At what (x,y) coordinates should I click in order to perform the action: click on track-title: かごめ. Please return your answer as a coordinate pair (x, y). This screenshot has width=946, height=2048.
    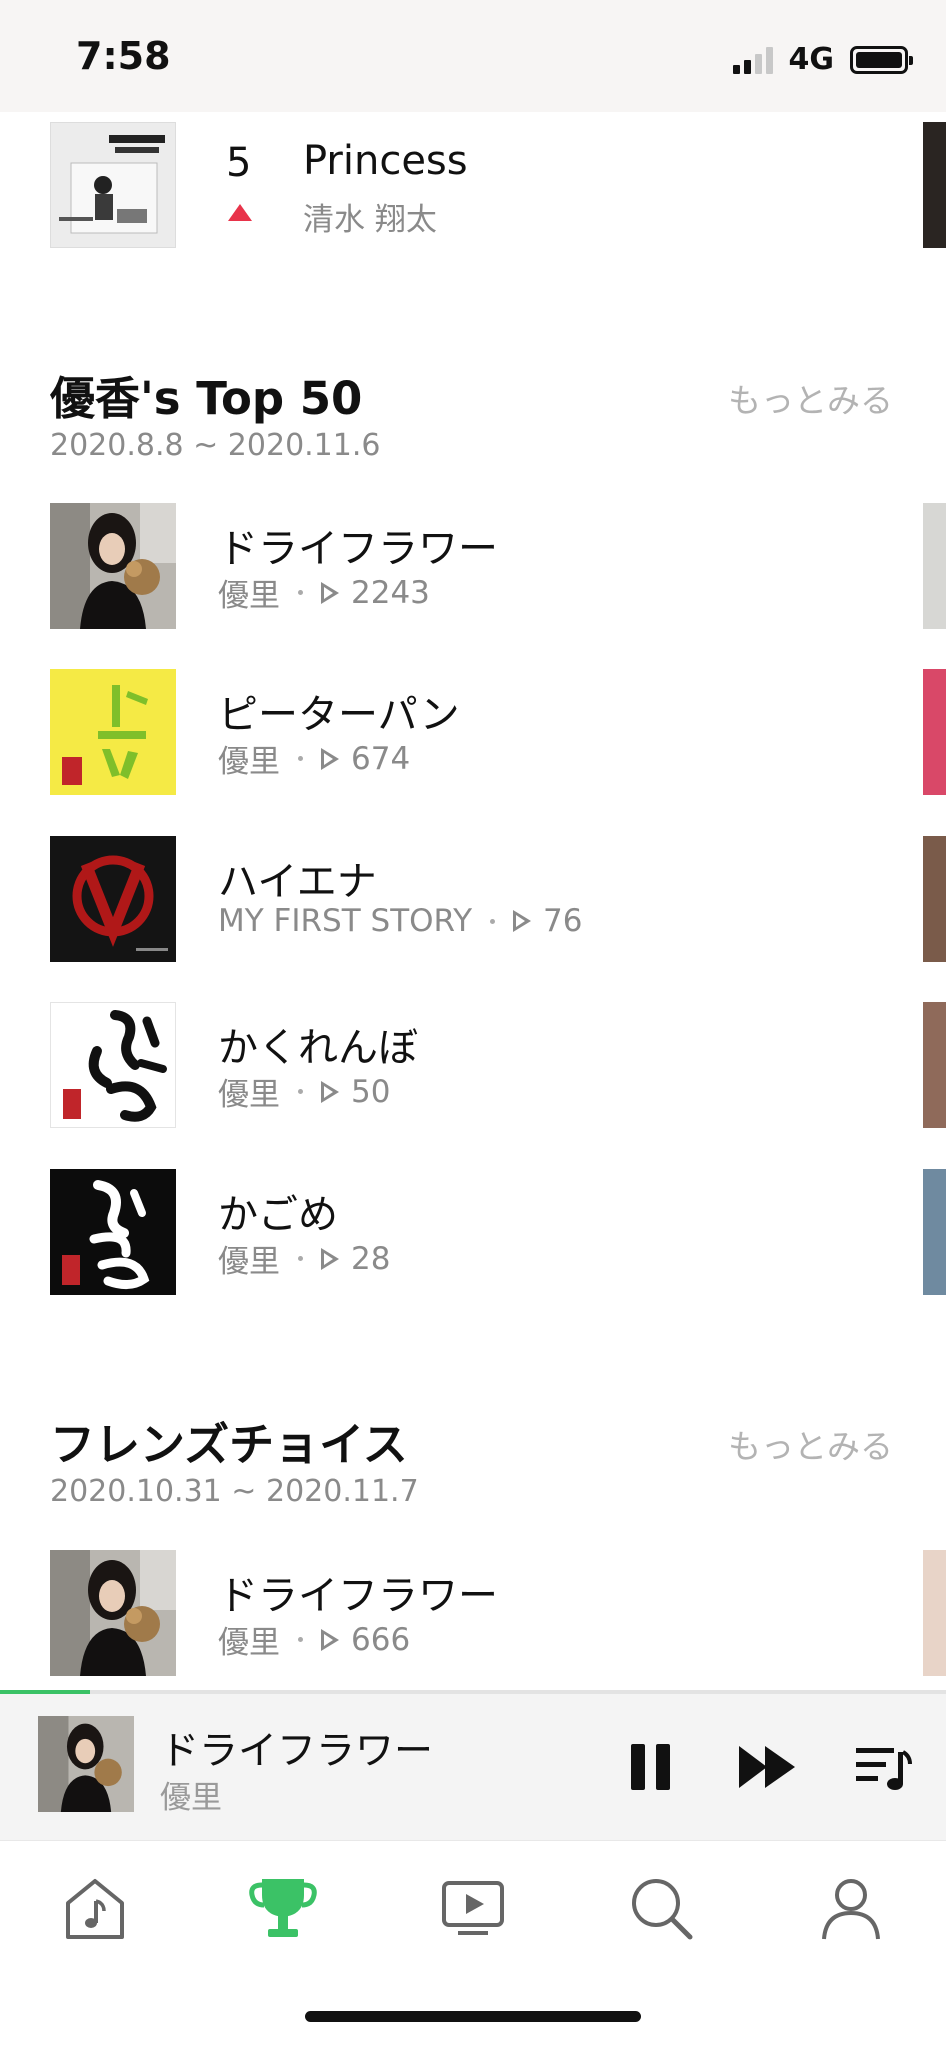
    Looking at the image, I should click on (278, 1215).